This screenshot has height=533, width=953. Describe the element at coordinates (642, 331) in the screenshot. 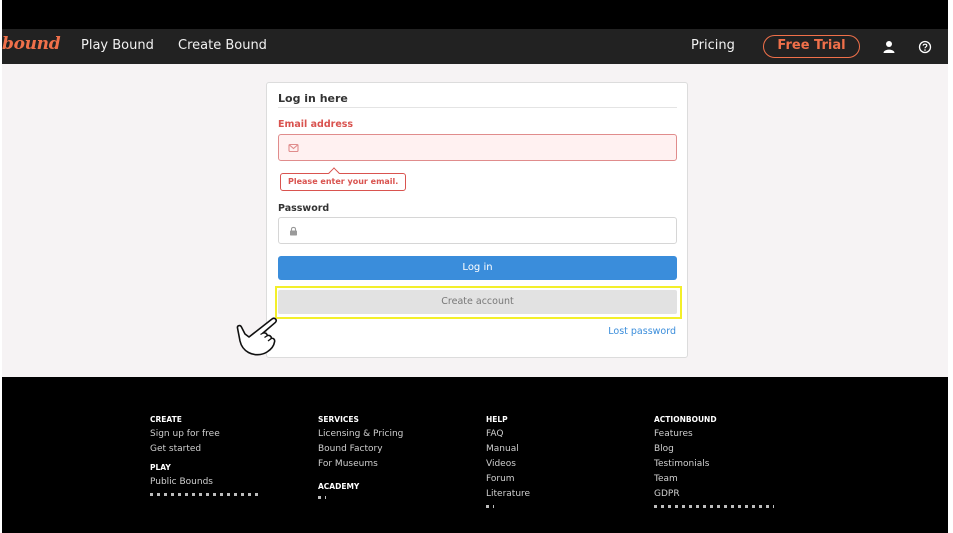

I see `lost-password-link: Lost password` at that location.